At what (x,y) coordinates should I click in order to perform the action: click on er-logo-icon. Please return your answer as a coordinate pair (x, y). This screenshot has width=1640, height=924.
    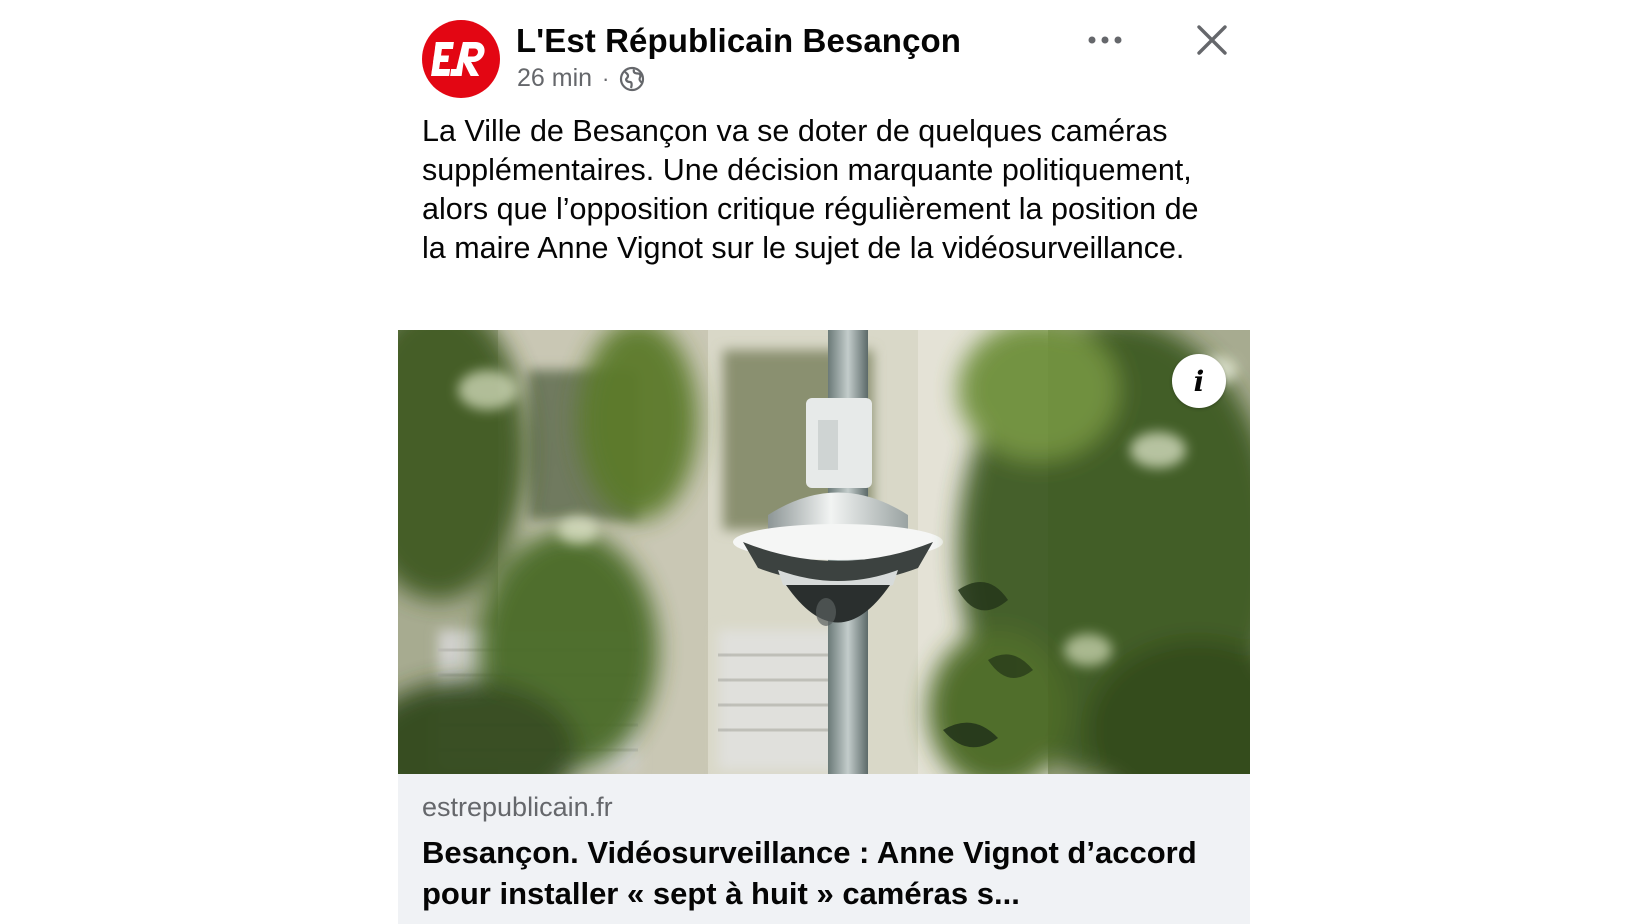
    Looking at the image, I should click on (458, 59).